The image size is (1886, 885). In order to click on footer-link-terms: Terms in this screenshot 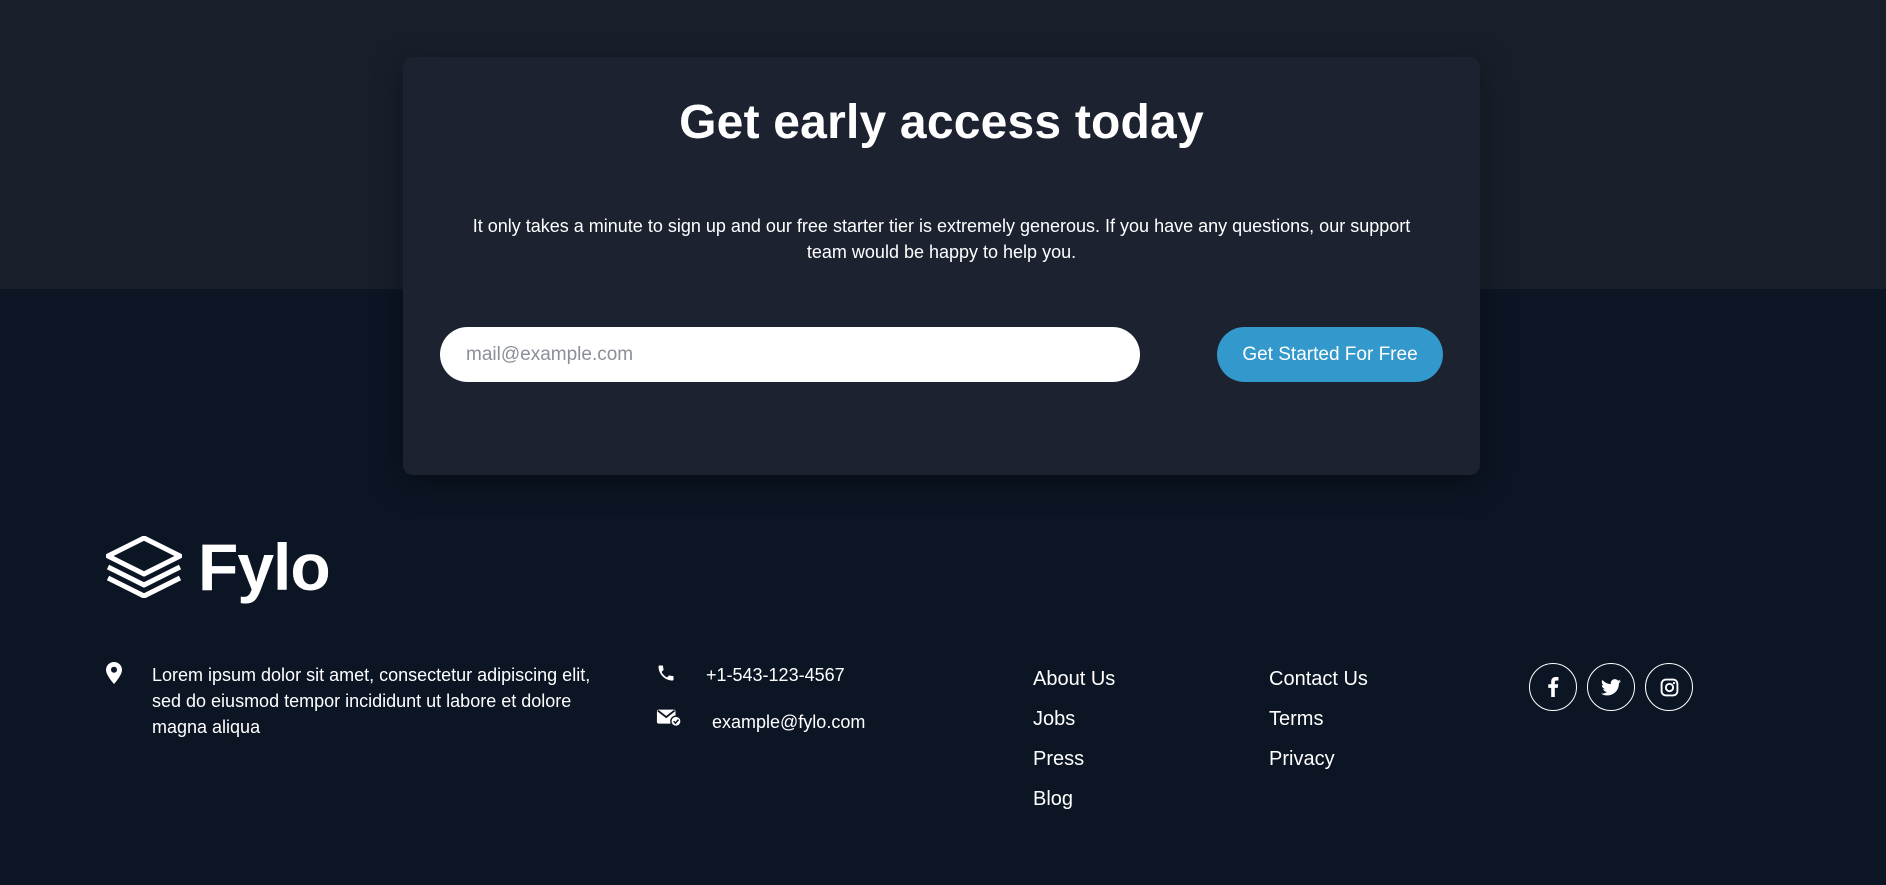, I will do `click(1318, 726)`.